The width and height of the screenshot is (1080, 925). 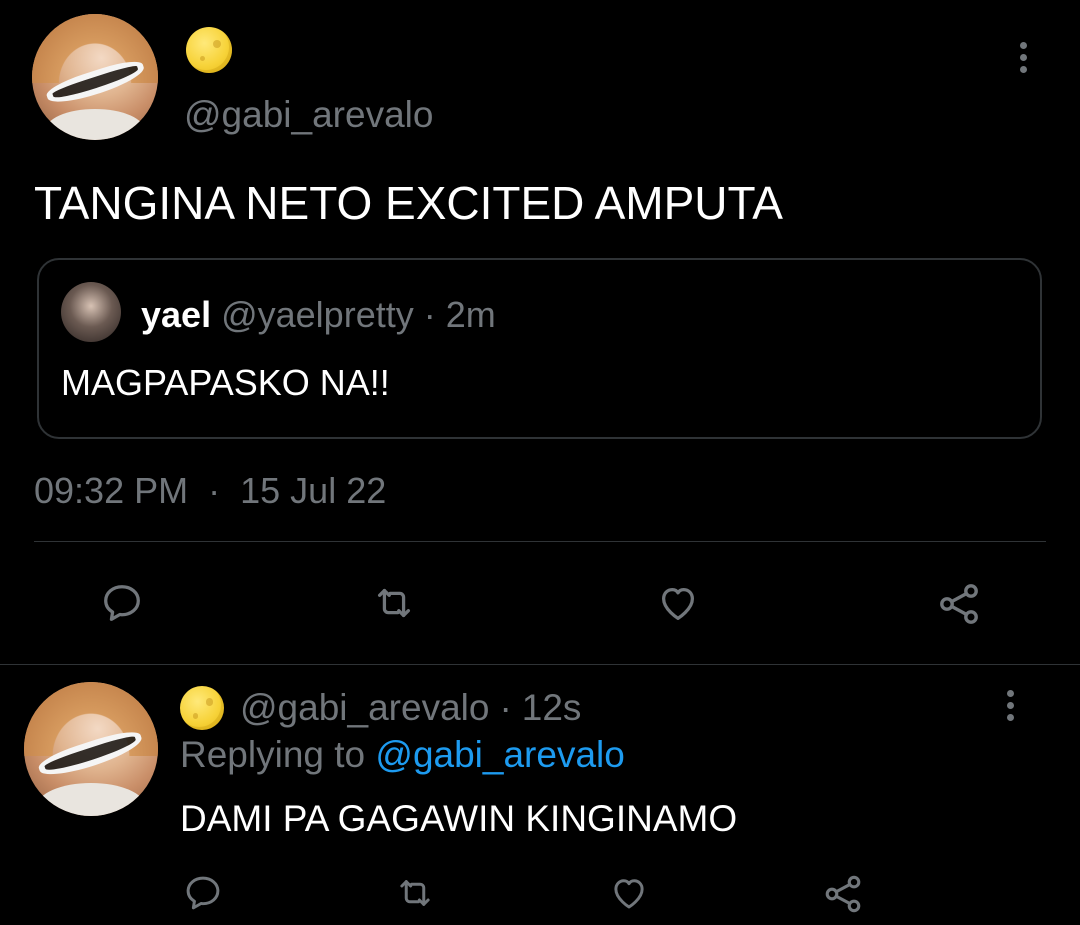 I want to click on replying-to-handle: @gabi_arevalo, so click(x=499, y=754).